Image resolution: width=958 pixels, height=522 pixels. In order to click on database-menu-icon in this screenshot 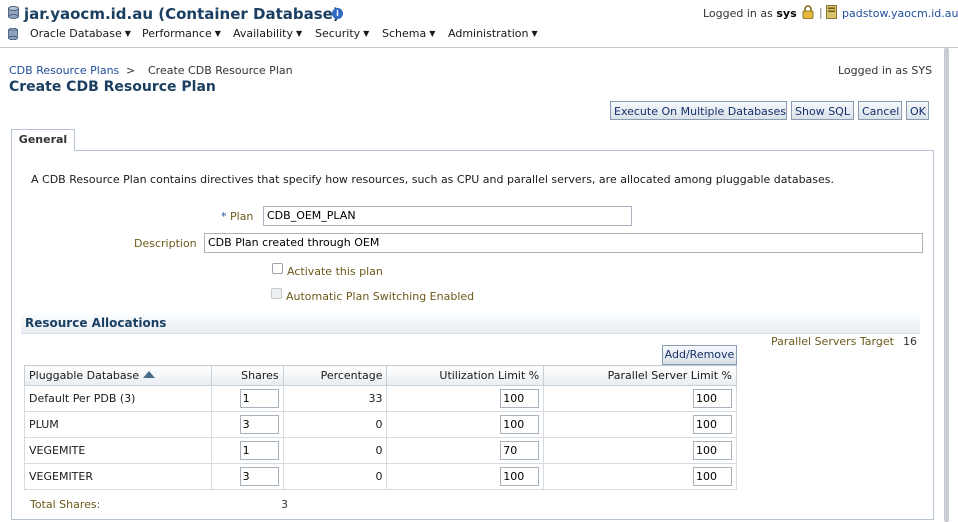, I will do `click(13, 34)`.